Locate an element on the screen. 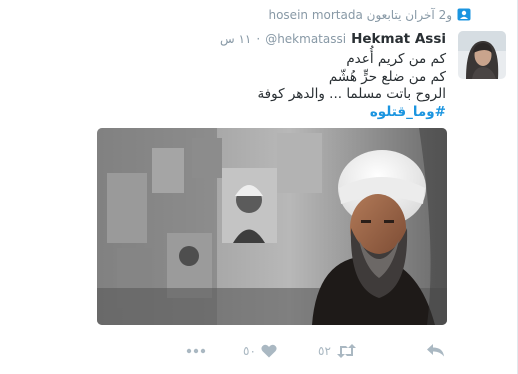 The width and height of the screenshot is (518, 374). more-button is located at coordinates (196, 351).